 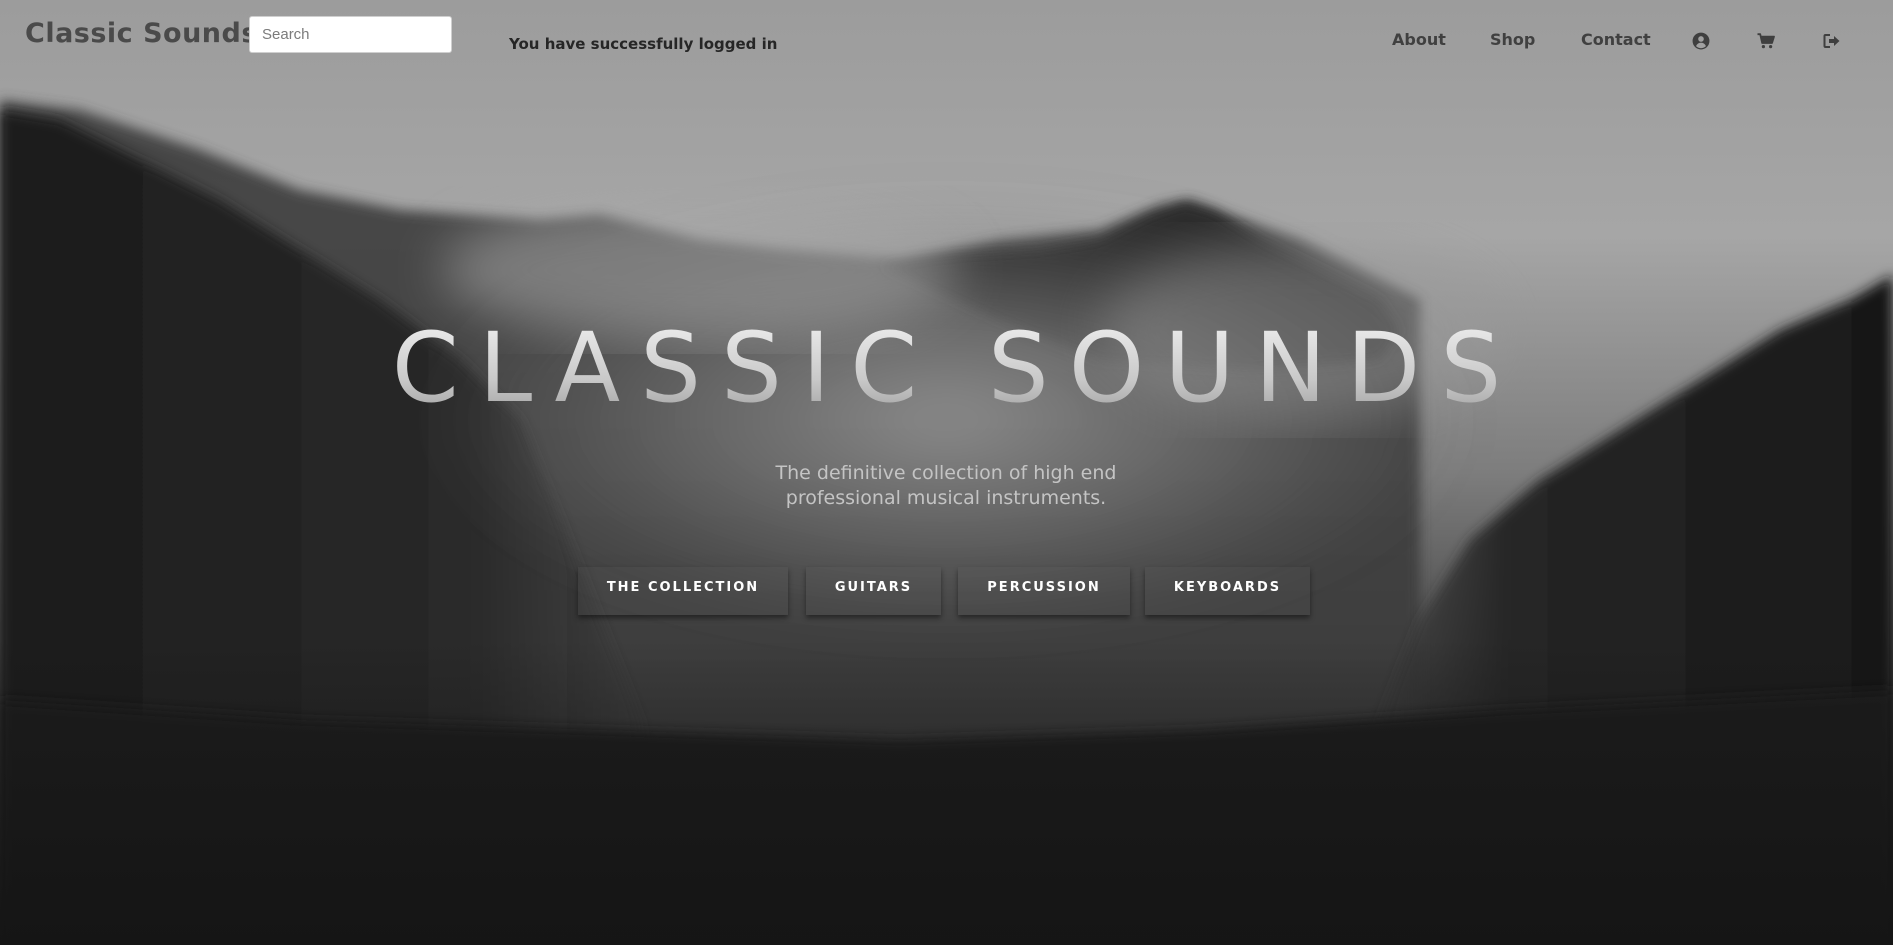 I want to click on user-circle-icon, so click(x=1701, y=41).